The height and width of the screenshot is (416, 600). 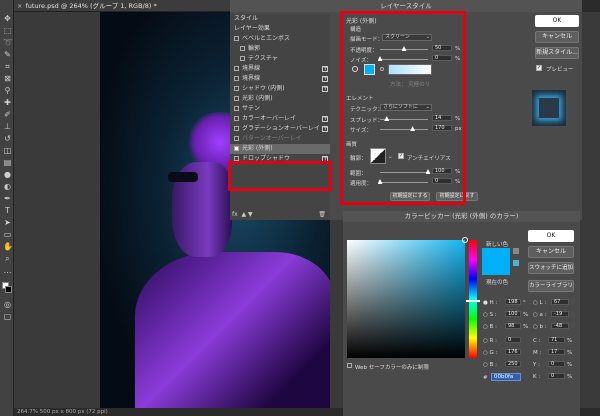 What do you see at coordinates (513, 302) in the screenshot?
I see `hue-input: 198` at bounding box center [513, 302].